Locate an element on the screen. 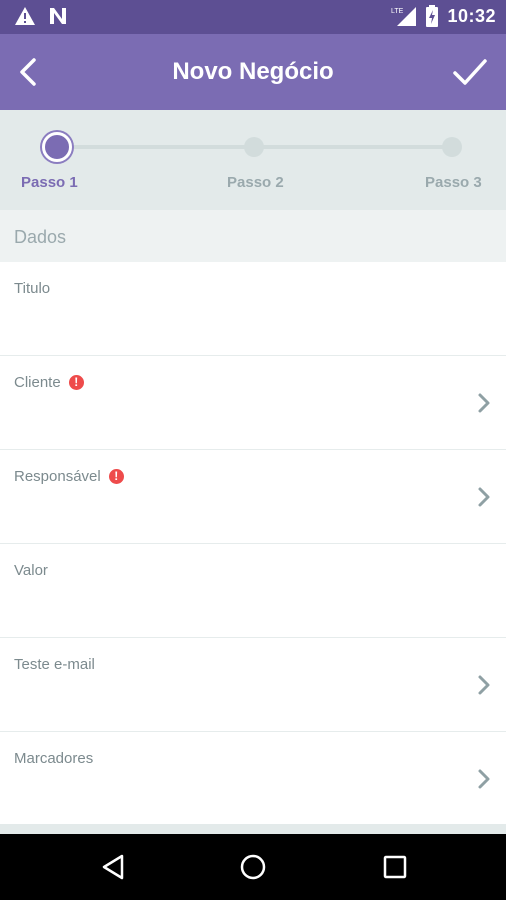 This screenshot has width=506, height=900. section-title: Dados is located at coordinates (40, 237).